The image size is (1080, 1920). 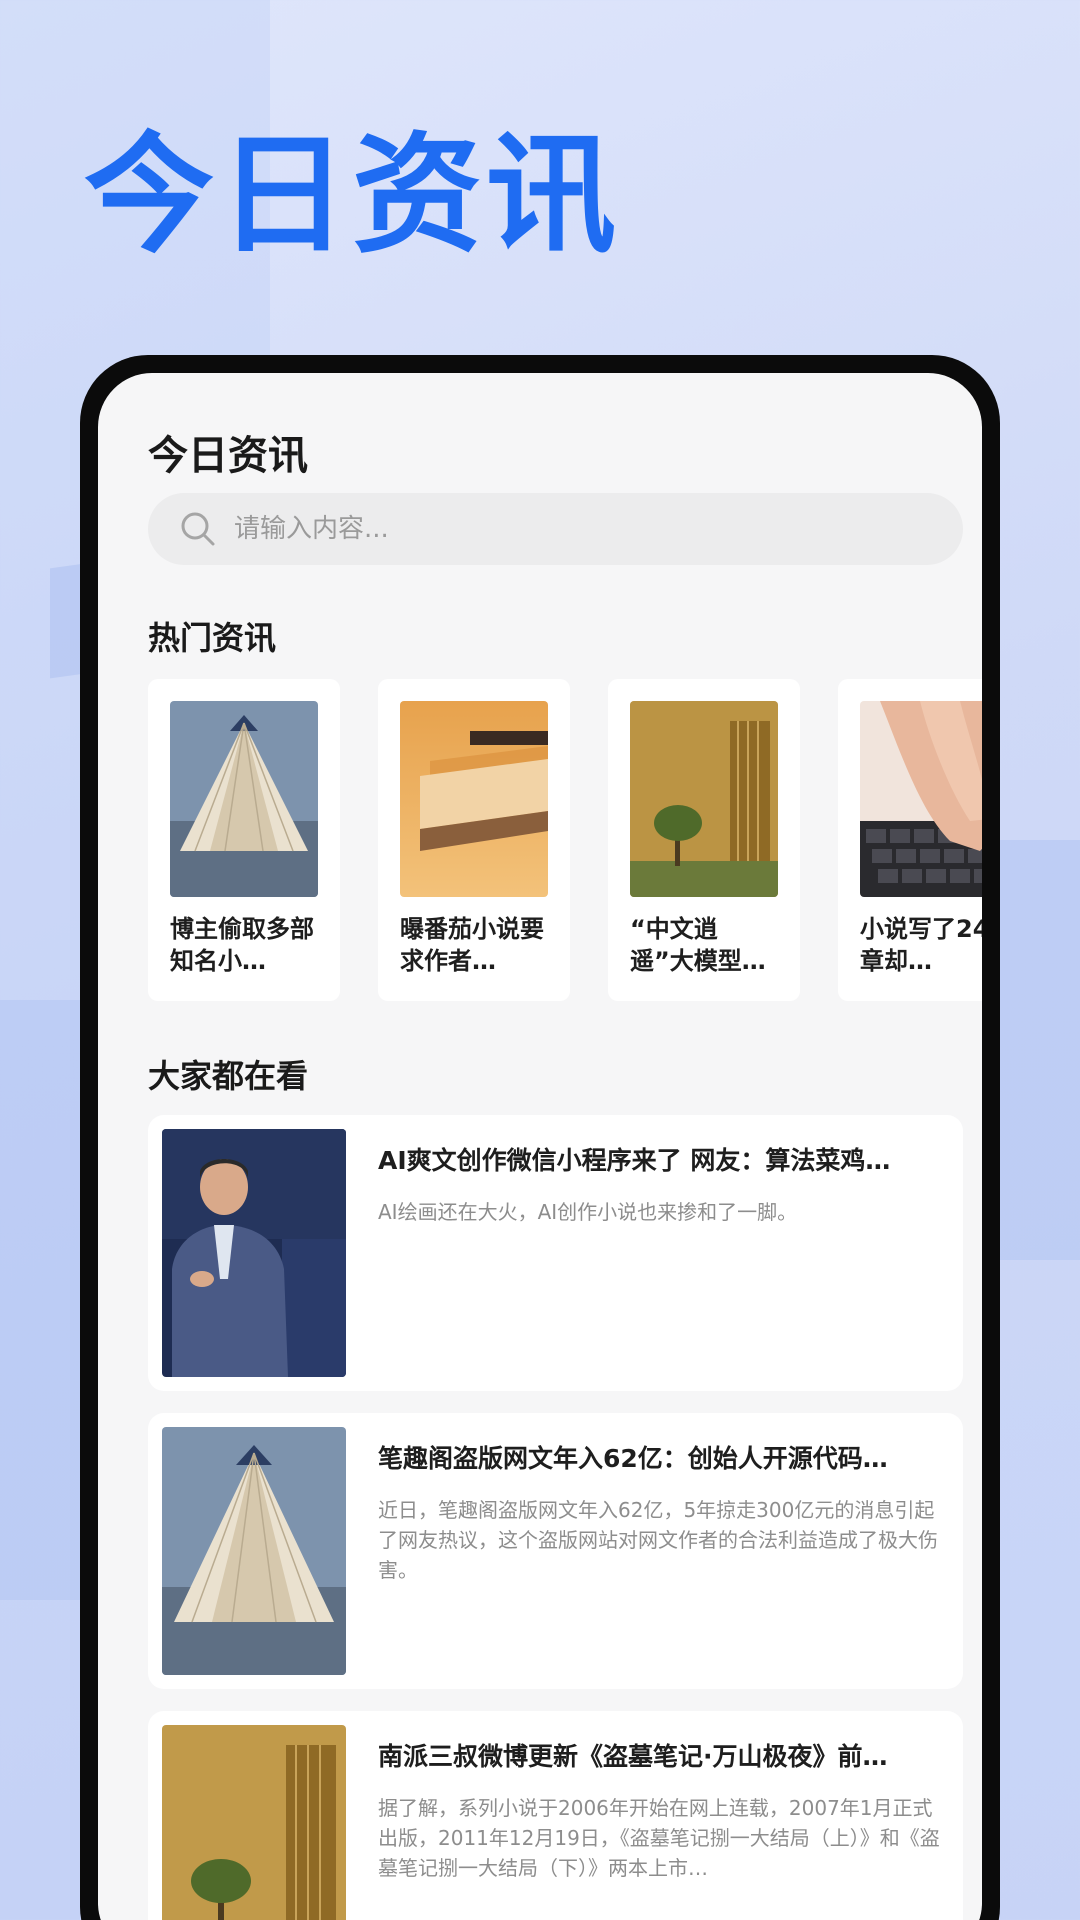 What do you see at coordinates (921, 799) in the screenshot?
I see `typing-hand-image` at bounding box center [921, 799].